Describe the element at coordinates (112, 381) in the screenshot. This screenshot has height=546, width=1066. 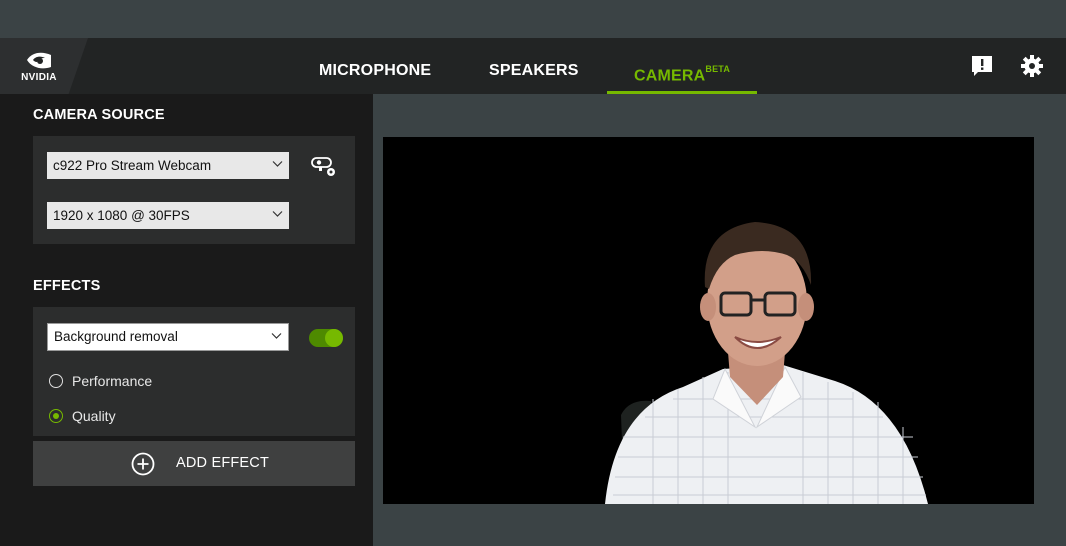
I see `radio-label: Performance` at that location.